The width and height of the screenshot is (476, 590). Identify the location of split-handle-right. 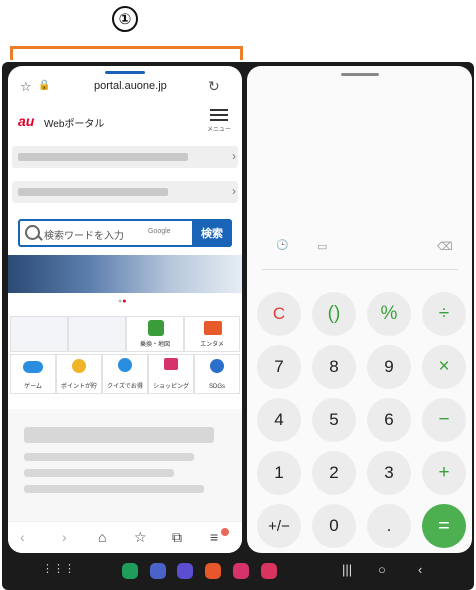
(360, 74).